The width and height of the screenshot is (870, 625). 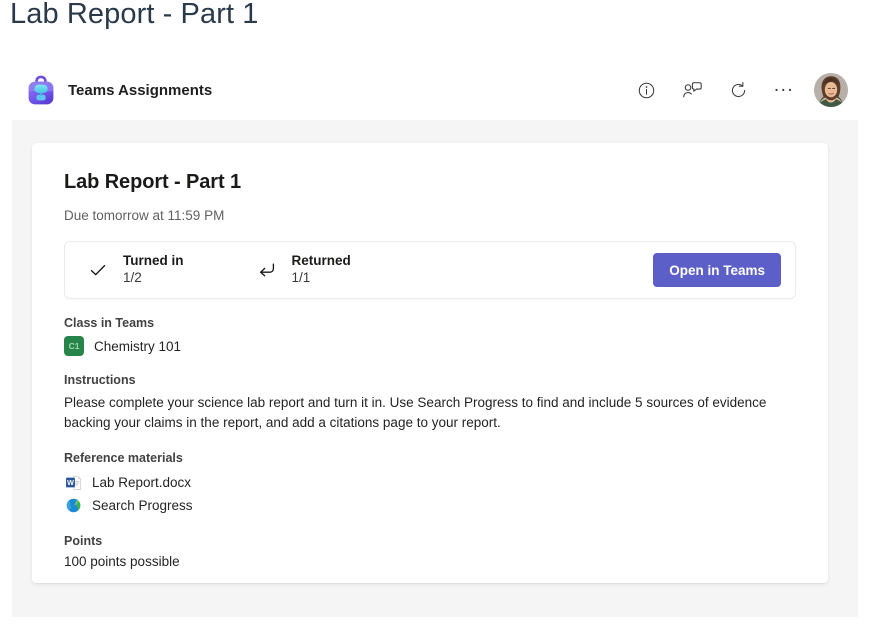 What do you see at coordinates (144, 215) in the screenshot?
I see `assignment-due-date: Due tomorrow at 11:59 PM` at bounding box center [144, 215].